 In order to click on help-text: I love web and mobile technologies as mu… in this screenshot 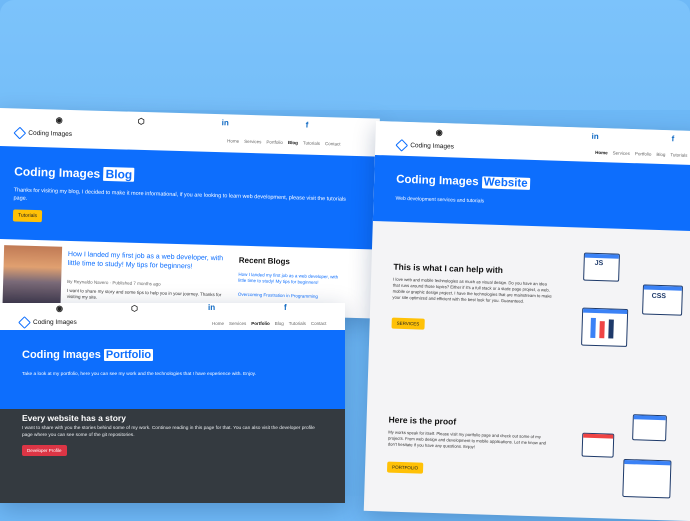, I will do `click(472, 290)`.